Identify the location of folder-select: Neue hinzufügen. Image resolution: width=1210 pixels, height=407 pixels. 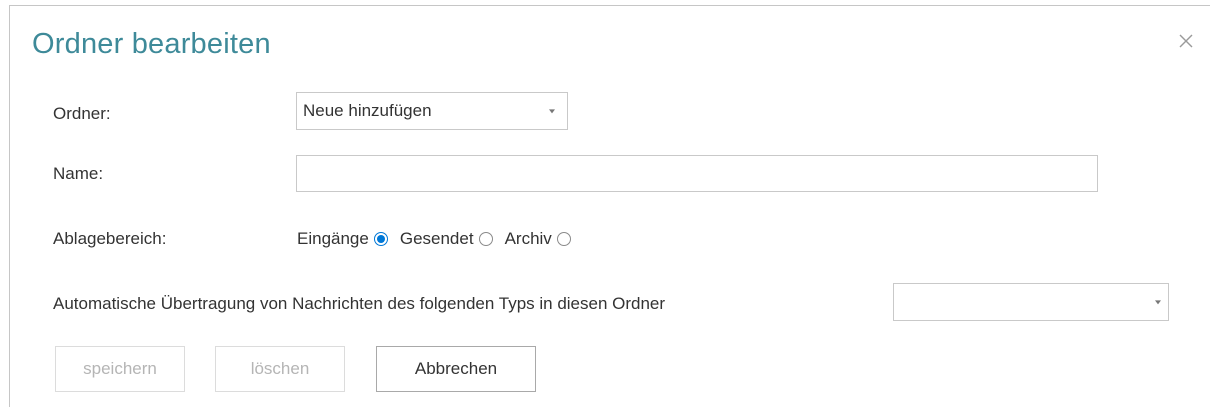
(432, 111).